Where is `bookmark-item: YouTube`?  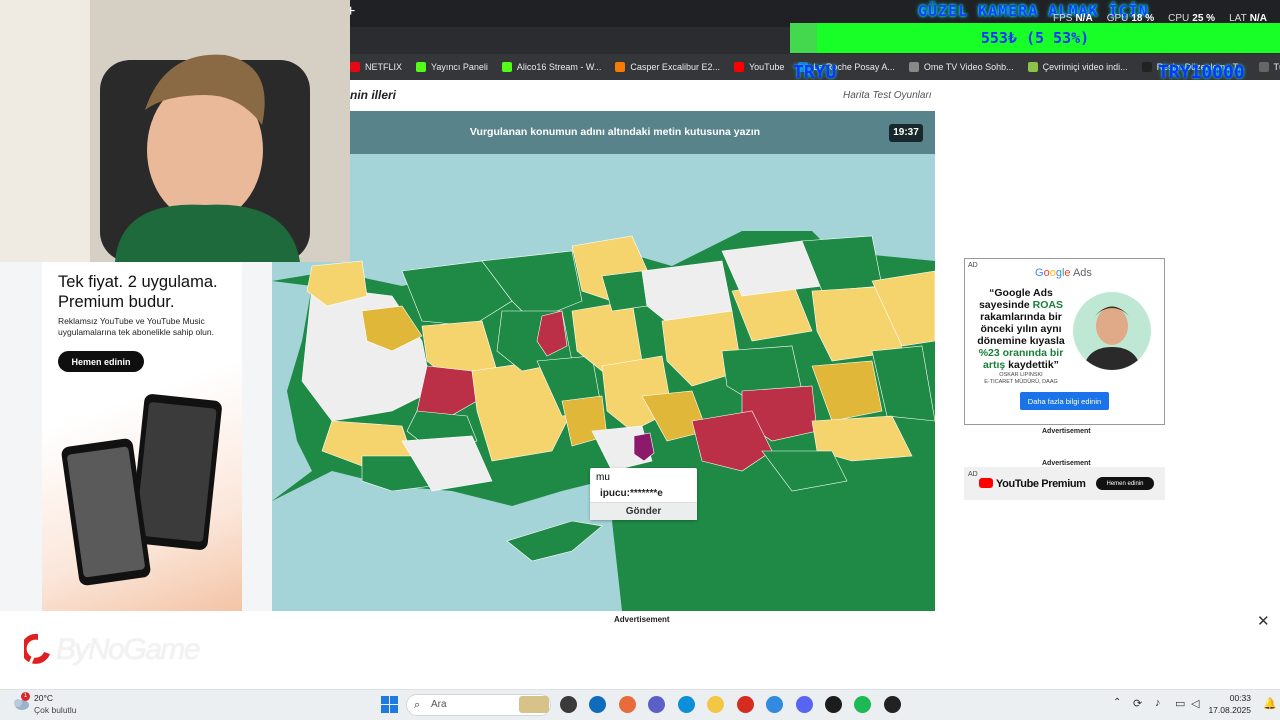 bookmark-item: YouTube is located at coordinates (759, 67).